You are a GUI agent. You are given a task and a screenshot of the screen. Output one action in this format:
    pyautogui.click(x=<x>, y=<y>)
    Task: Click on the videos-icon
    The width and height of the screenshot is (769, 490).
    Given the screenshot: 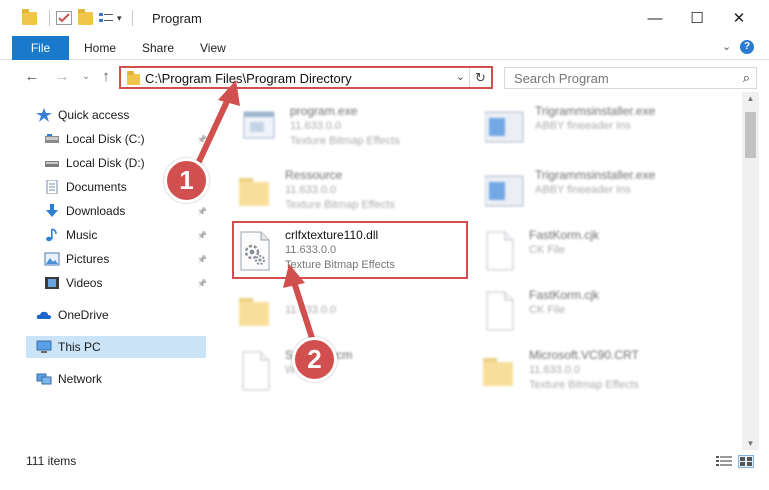 What is the action you would take?
    pyautogui.click(x=52, y=283)
    